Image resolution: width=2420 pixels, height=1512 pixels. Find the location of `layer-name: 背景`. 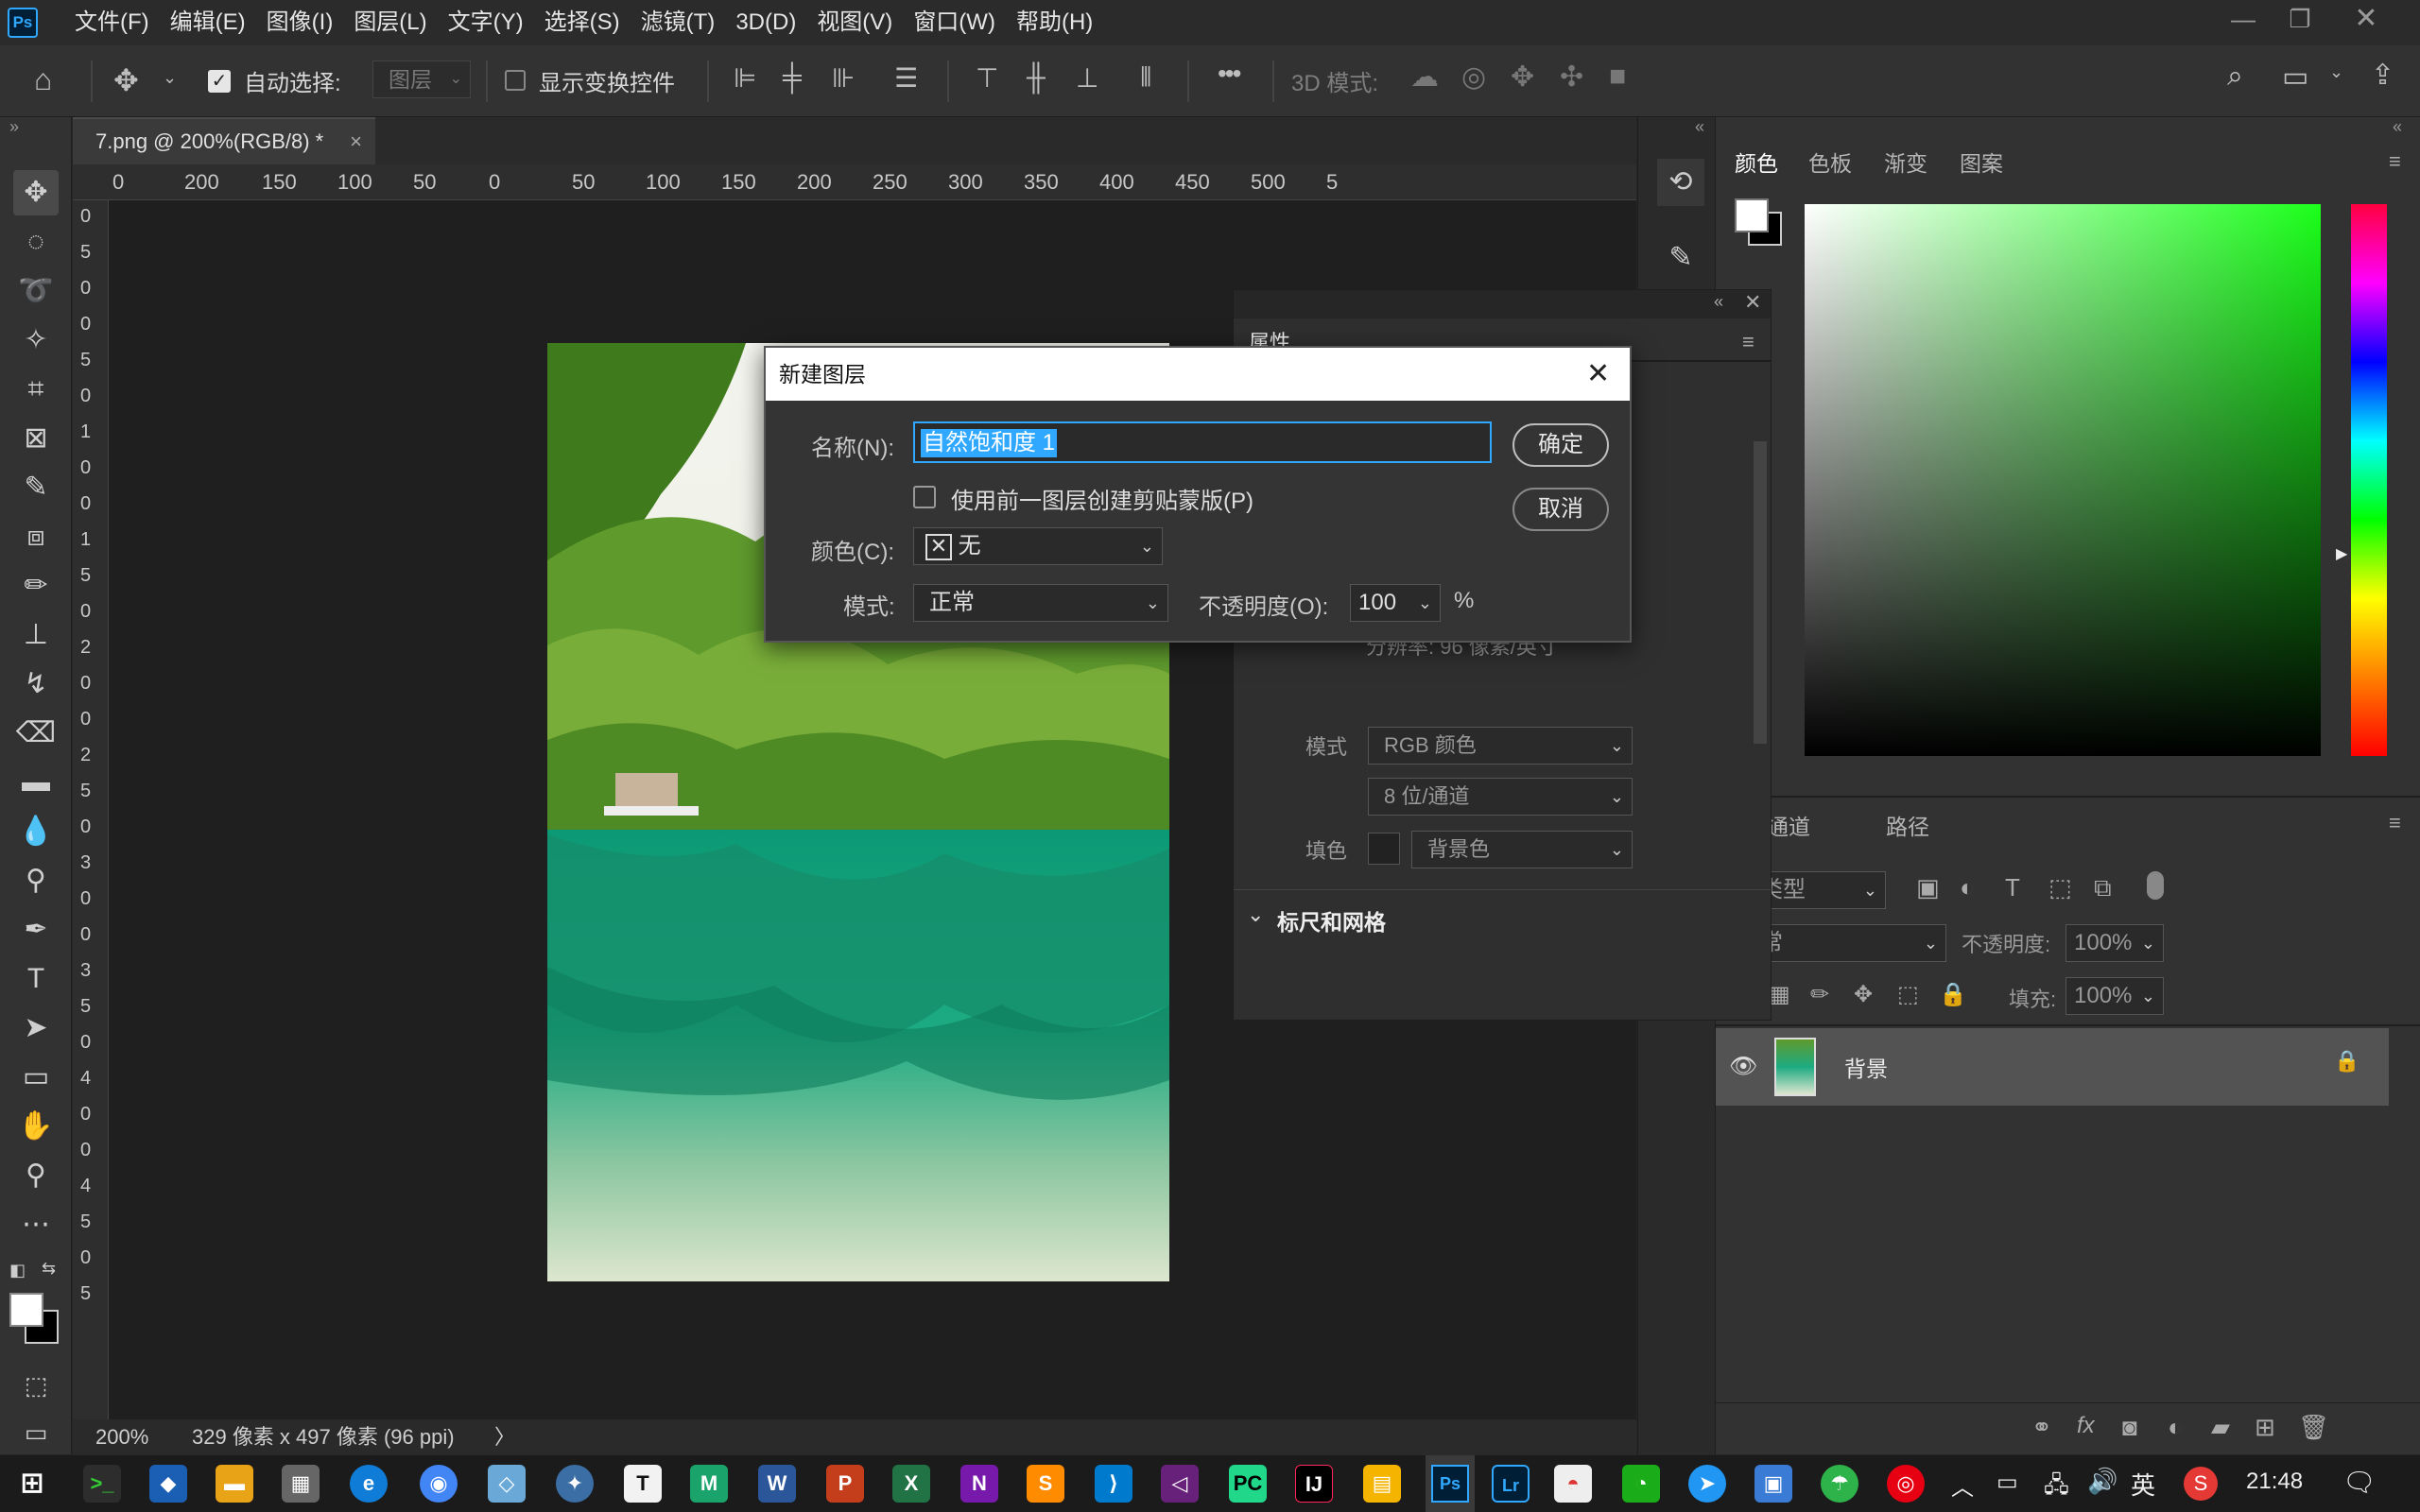

layer-name: 背景 is located at coordinates (1866, 1067).